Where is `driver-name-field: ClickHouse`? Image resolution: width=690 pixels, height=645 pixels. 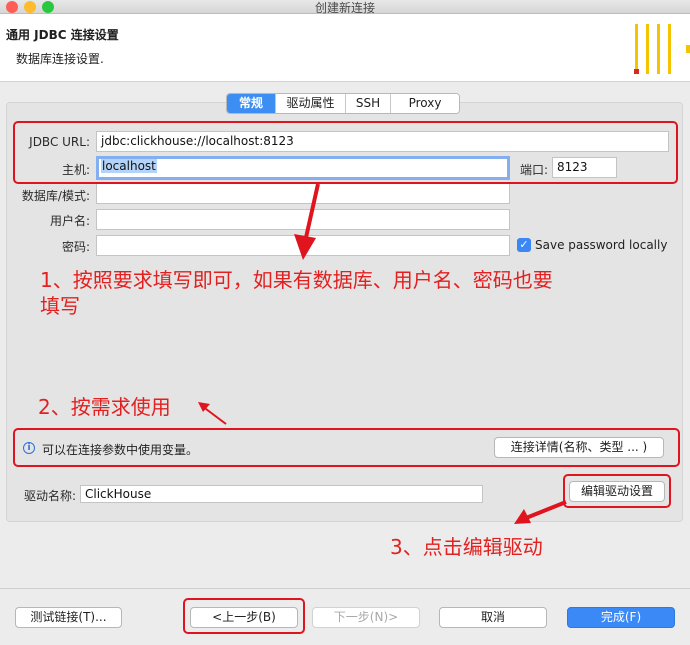 driver-name-field: ClickHouse is located at coordinates (281, 494).